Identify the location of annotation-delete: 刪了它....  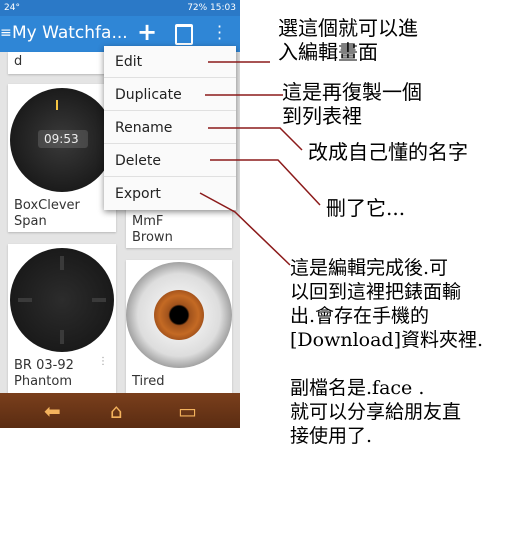
(366, 208).